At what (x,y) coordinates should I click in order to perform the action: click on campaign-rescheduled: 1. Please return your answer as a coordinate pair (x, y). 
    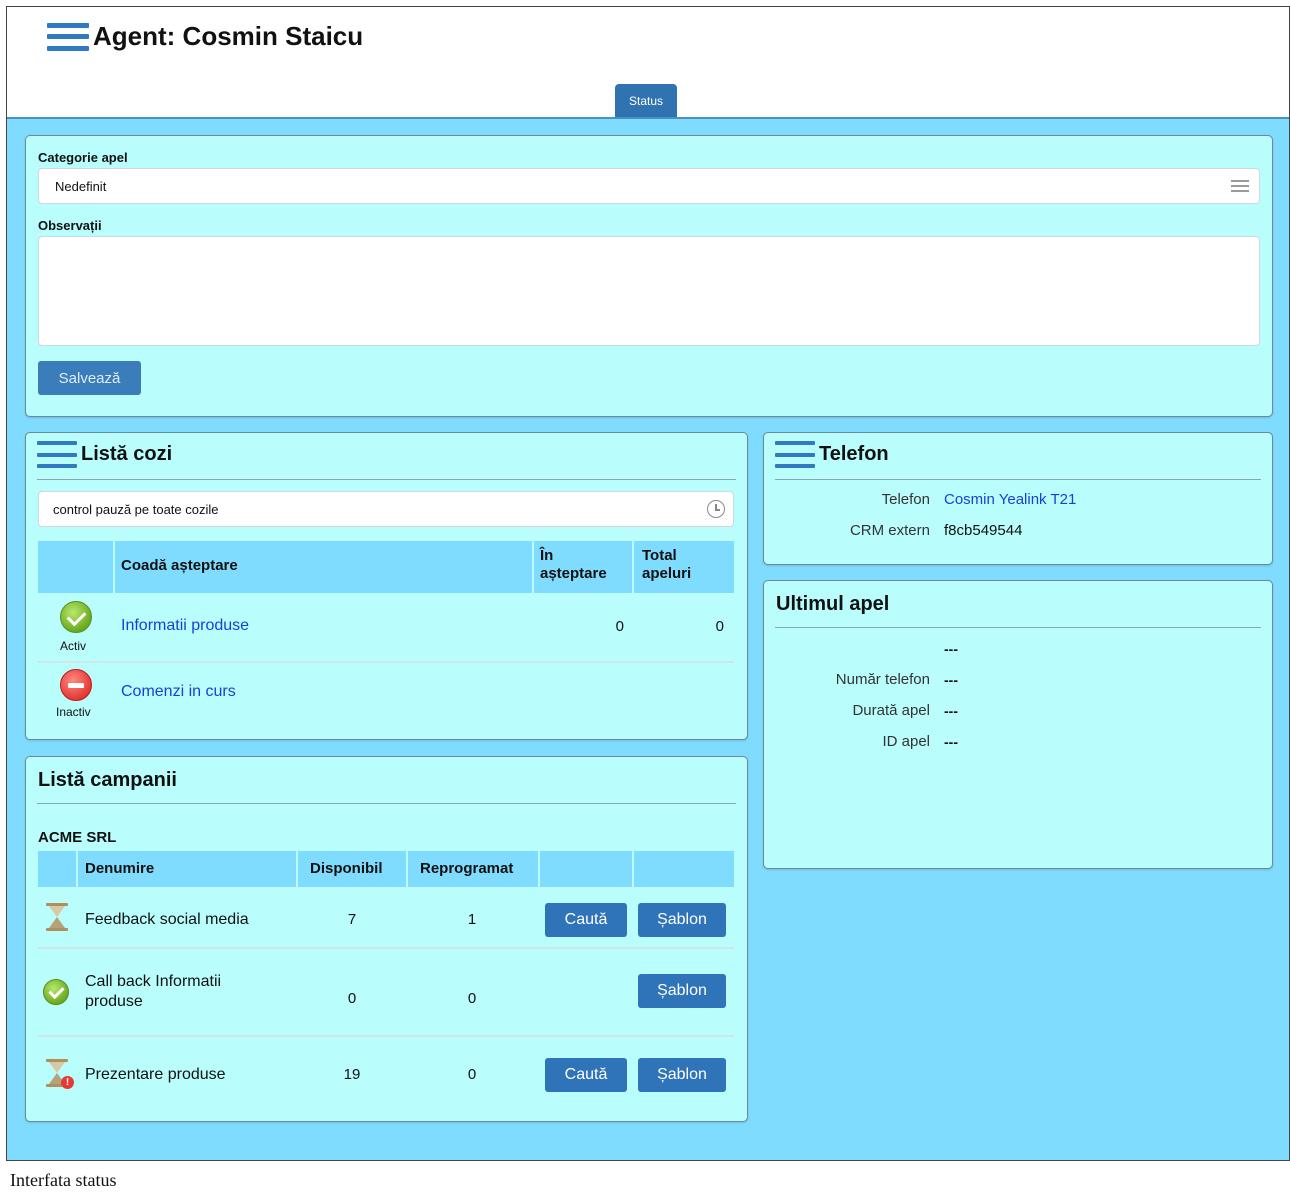
    Looking at the image, I should click on (472, 919).